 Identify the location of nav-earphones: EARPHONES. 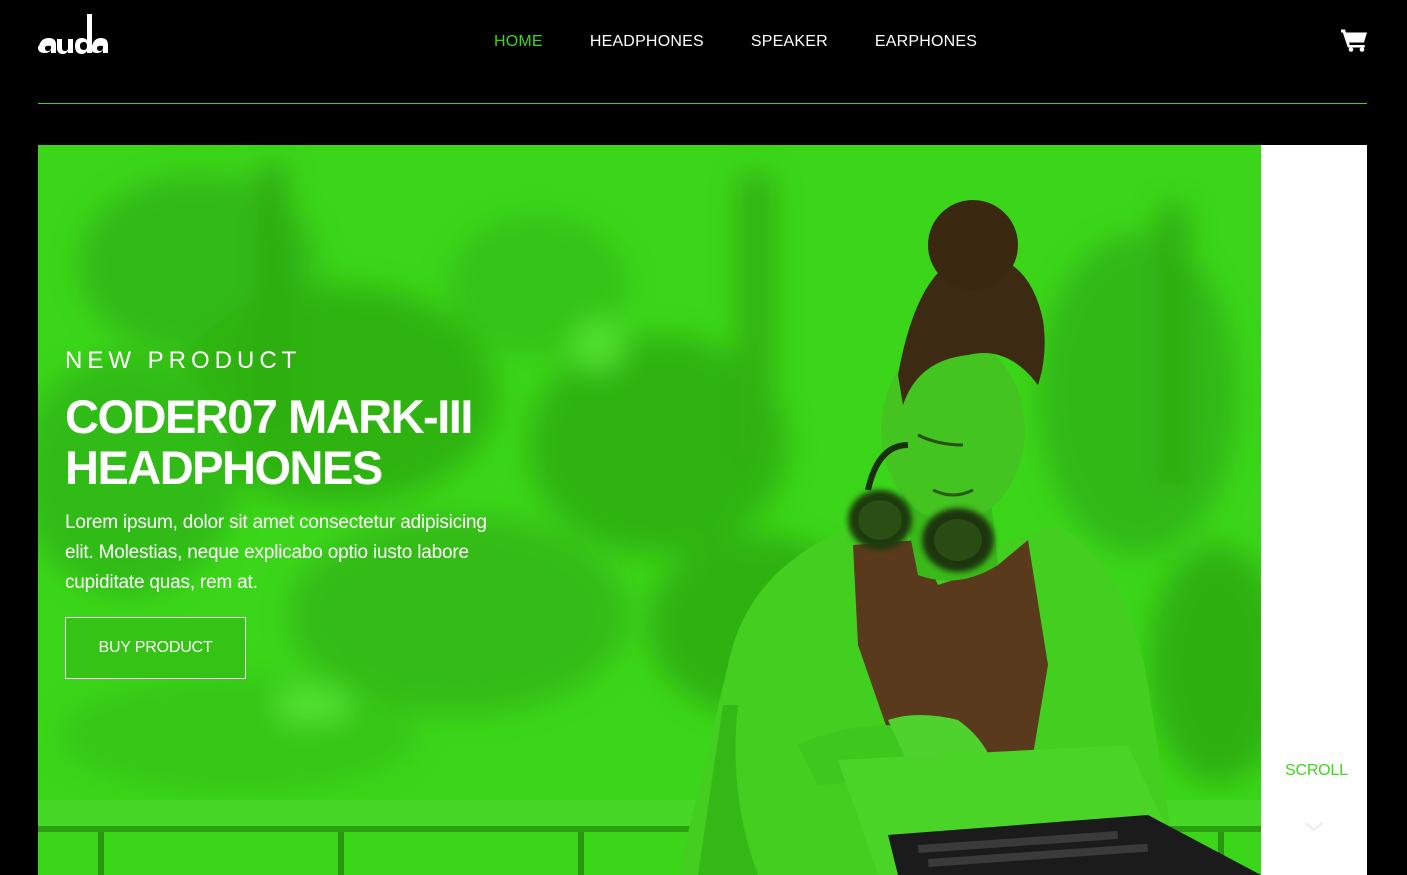
(926, 42).